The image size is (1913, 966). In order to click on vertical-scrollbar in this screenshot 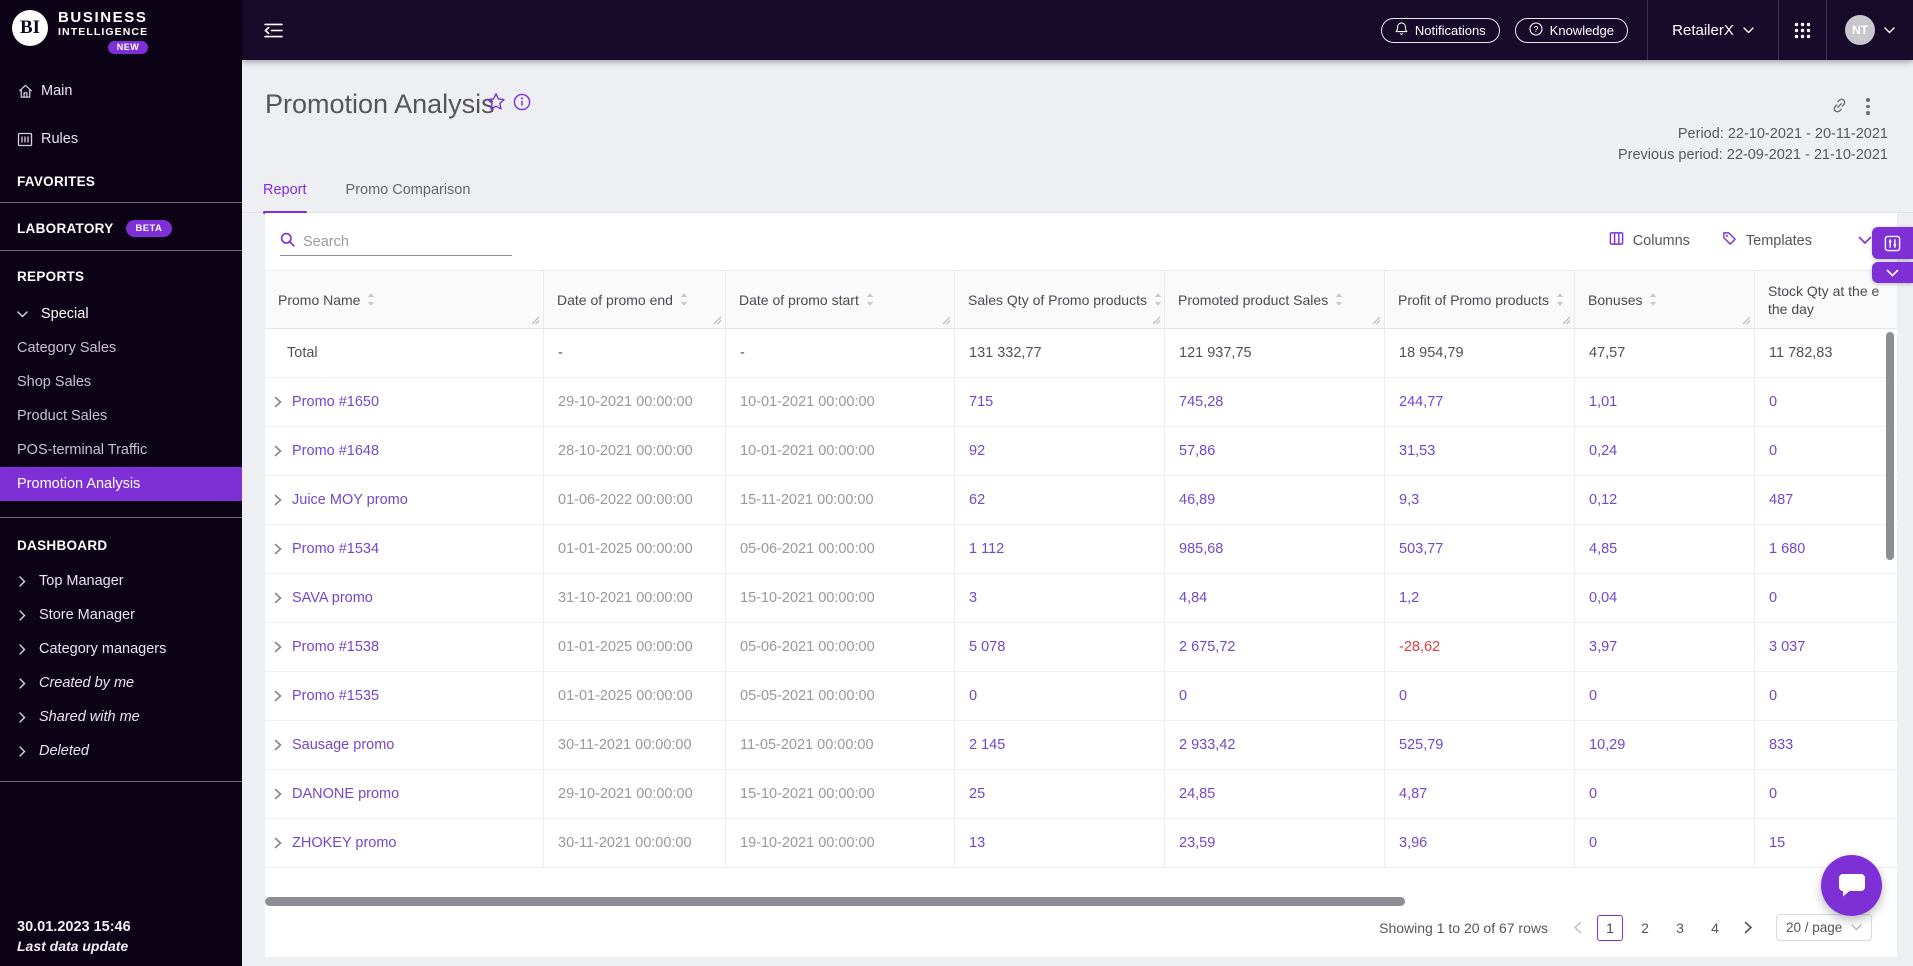, I will do `click(1890, 446)`.